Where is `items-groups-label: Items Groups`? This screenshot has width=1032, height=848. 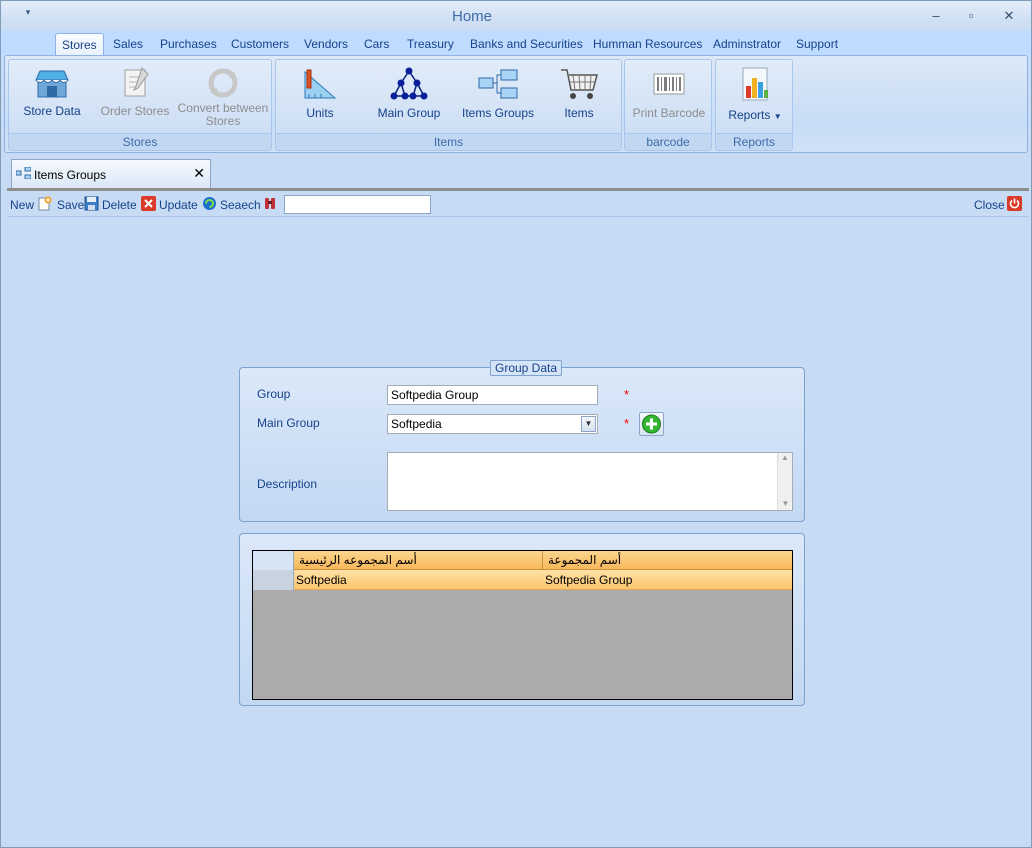 items-groups-label: Items Groups is located at coordinates (498, 113).